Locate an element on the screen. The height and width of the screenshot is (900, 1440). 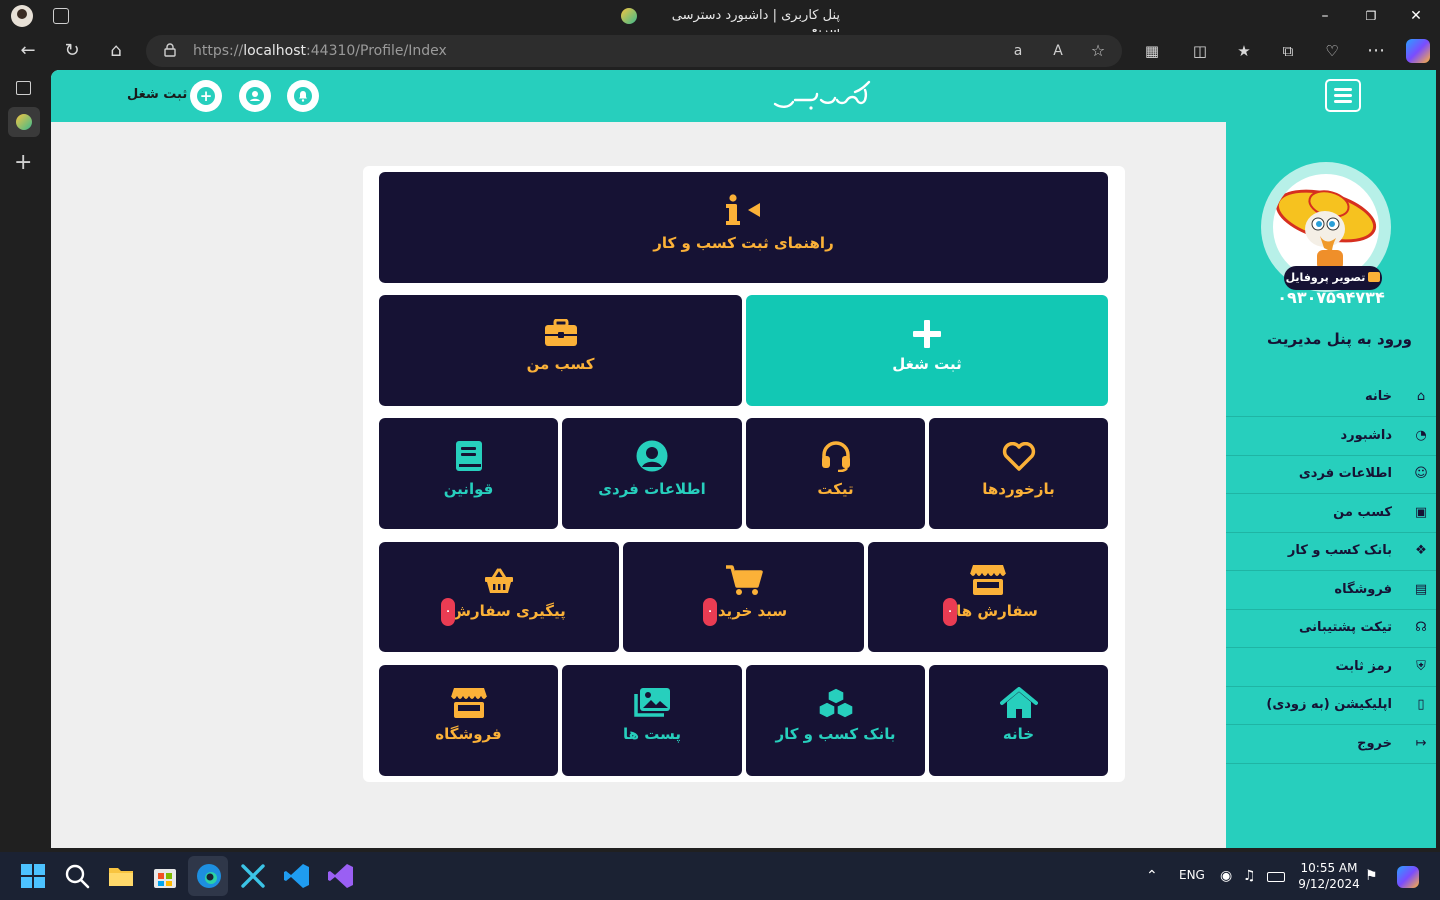
basket-icon is located at coordinates (499, 581).